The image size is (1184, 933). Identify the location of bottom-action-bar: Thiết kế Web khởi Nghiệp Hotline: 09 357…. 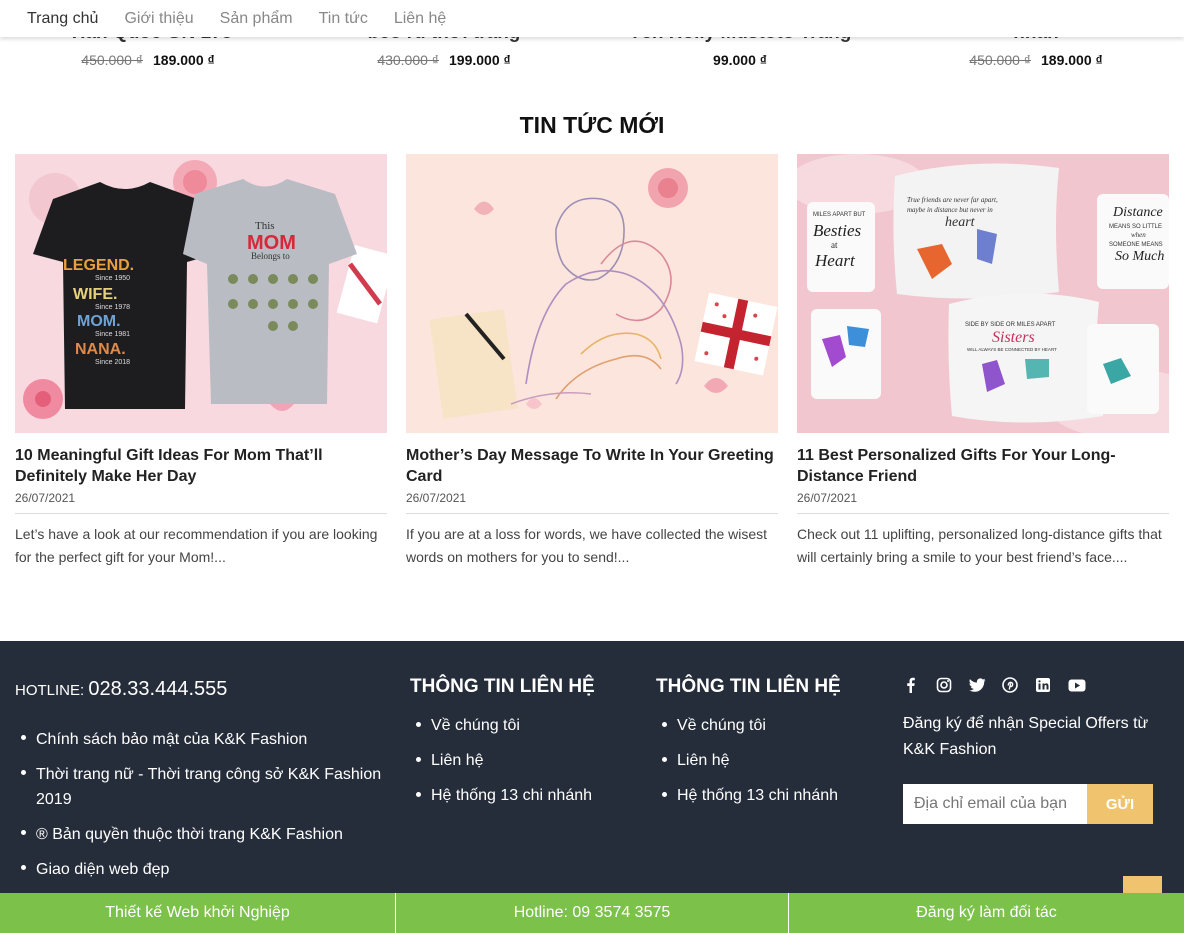
(592, 913).